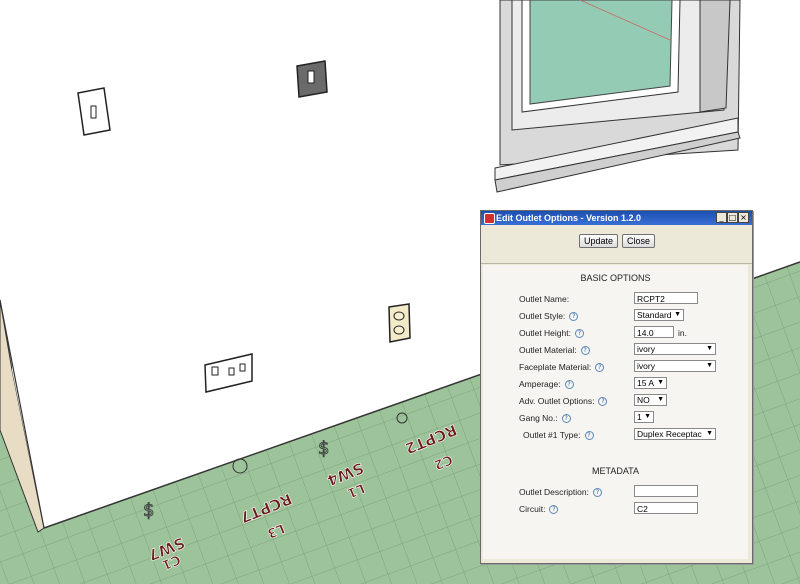 Image resolution: width=800 pixels, height=584 pixels. What do you see at coordinates (539, 509) in the screenshot?
I see `circuit-label: Circuit:?` at bounding box center [539, 509].